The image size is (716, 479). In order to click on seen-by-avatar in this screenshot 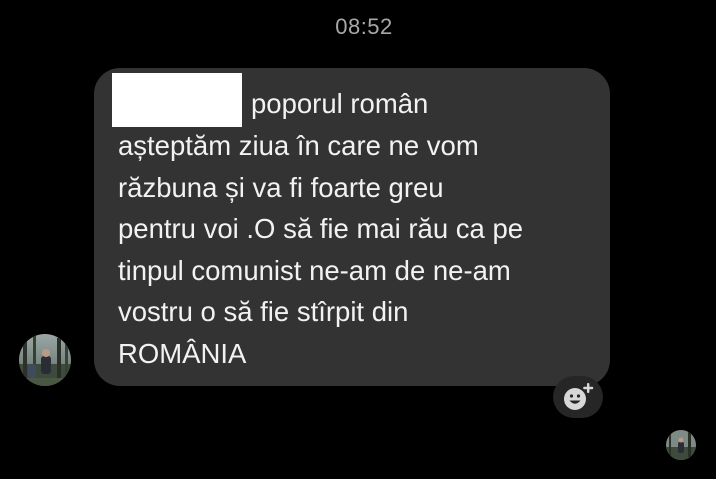, I will do `click(681, 445)`.